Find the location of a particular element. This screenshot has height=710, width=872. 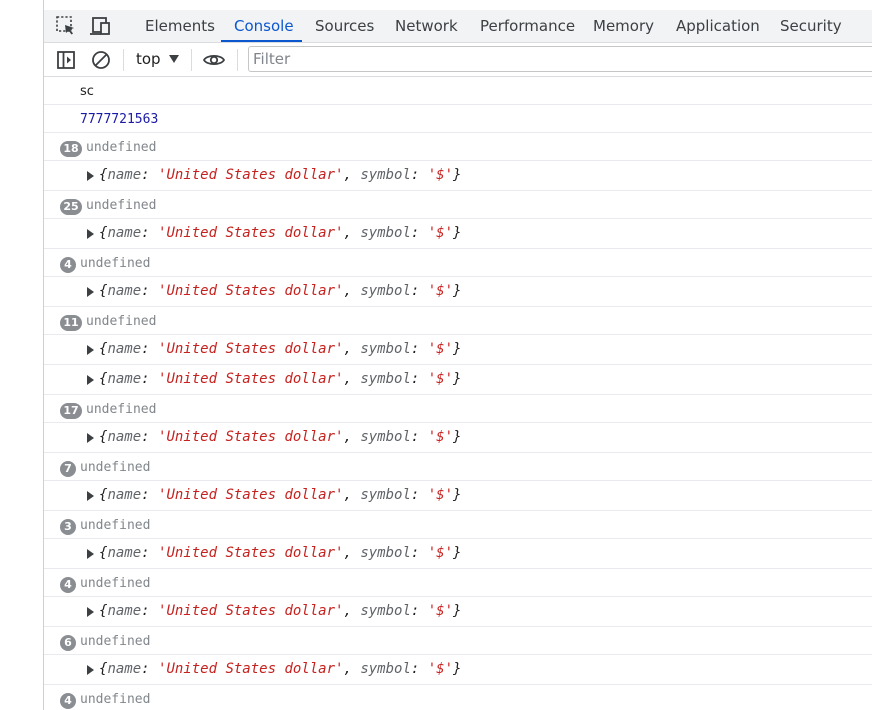

tab-console: Console is located at coordinates (264, 26).